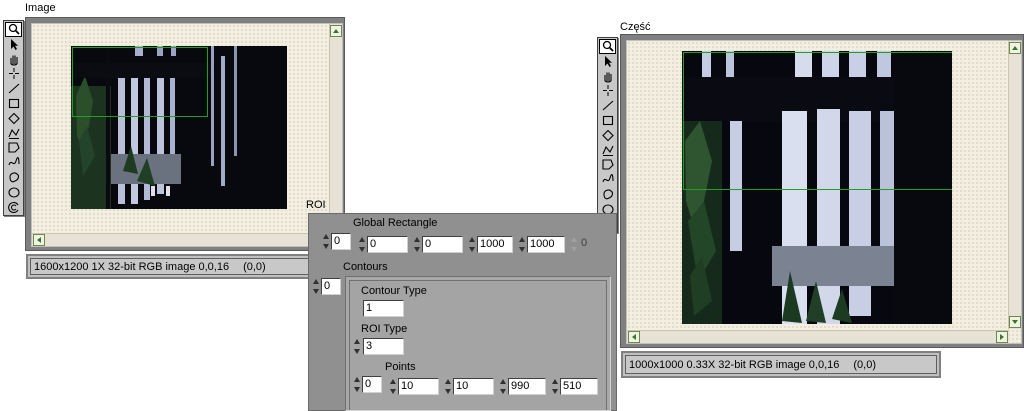 This screenshot has height=411, width=1024. I want to click on contours-index: 0, so click(331, 286).